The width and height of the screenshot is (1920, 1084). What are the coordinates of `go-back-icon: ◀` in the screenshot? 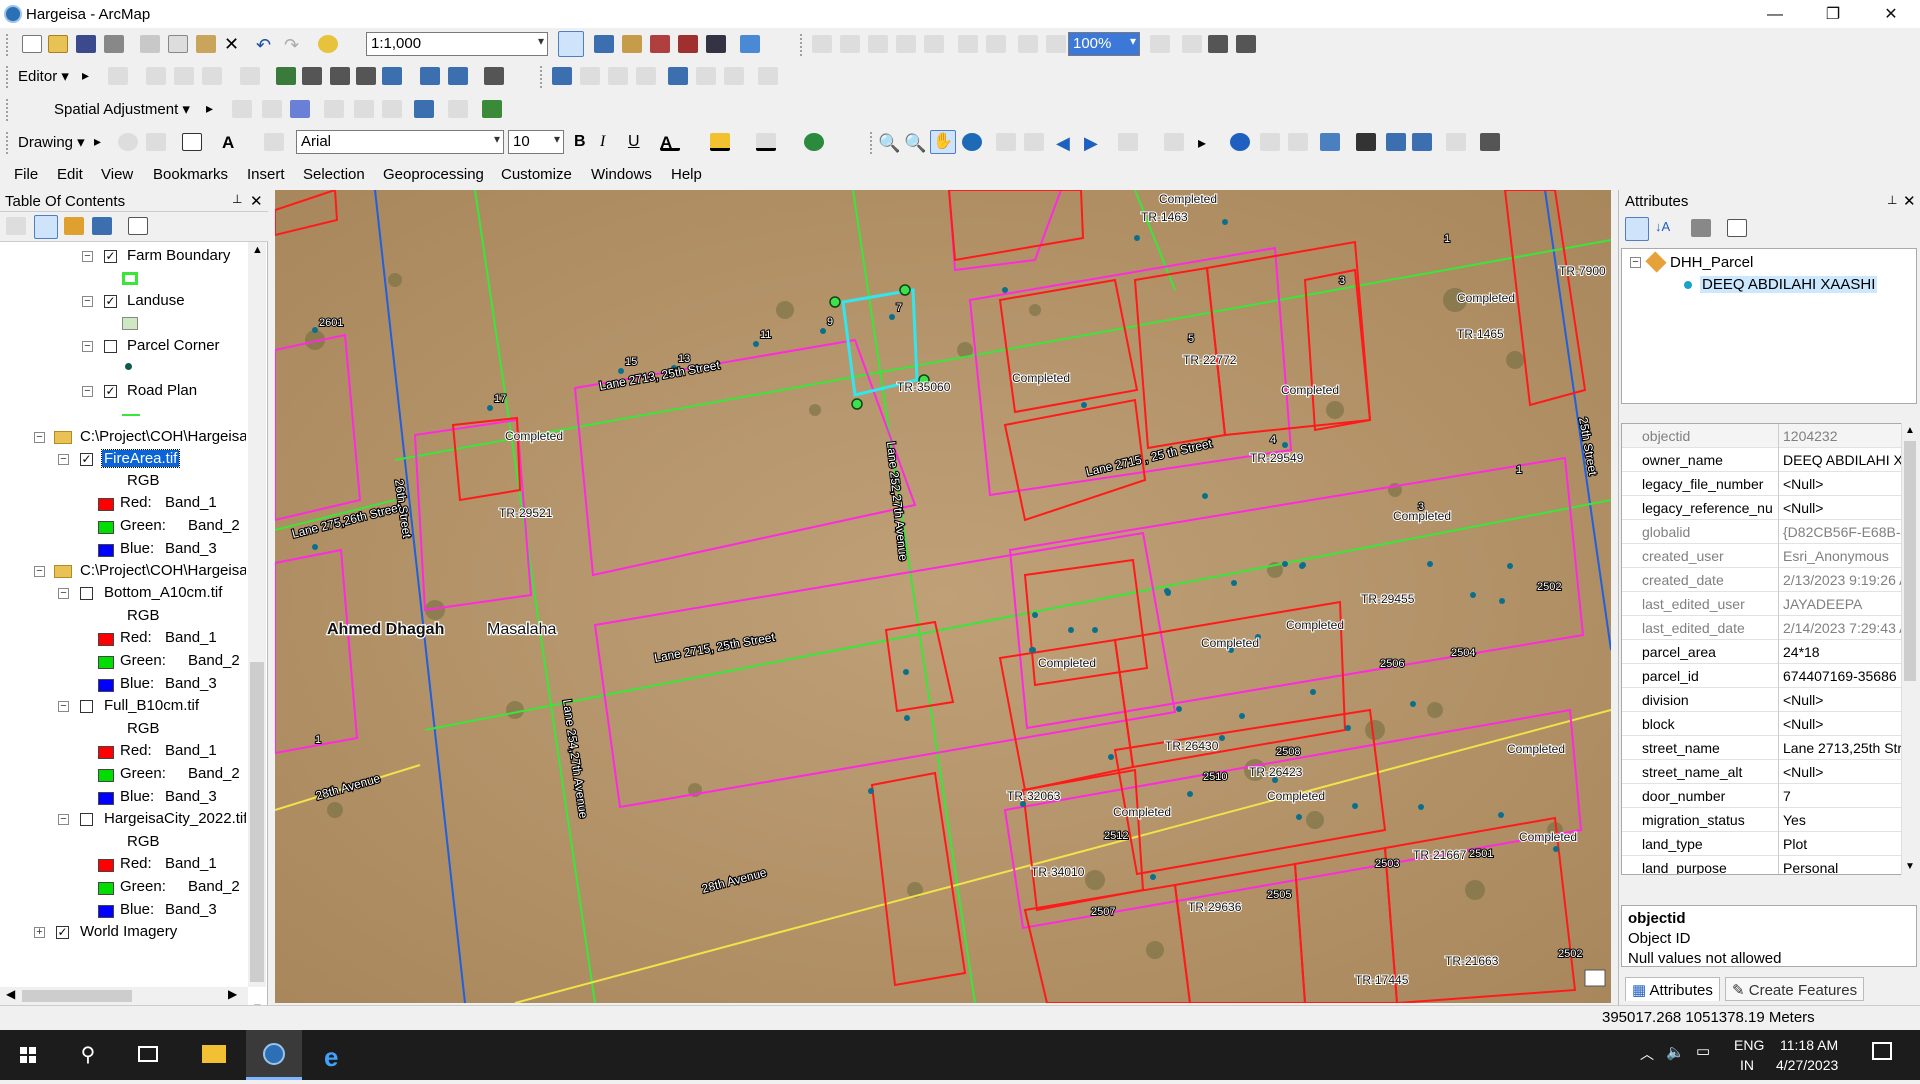 It's located at (1066, 143).